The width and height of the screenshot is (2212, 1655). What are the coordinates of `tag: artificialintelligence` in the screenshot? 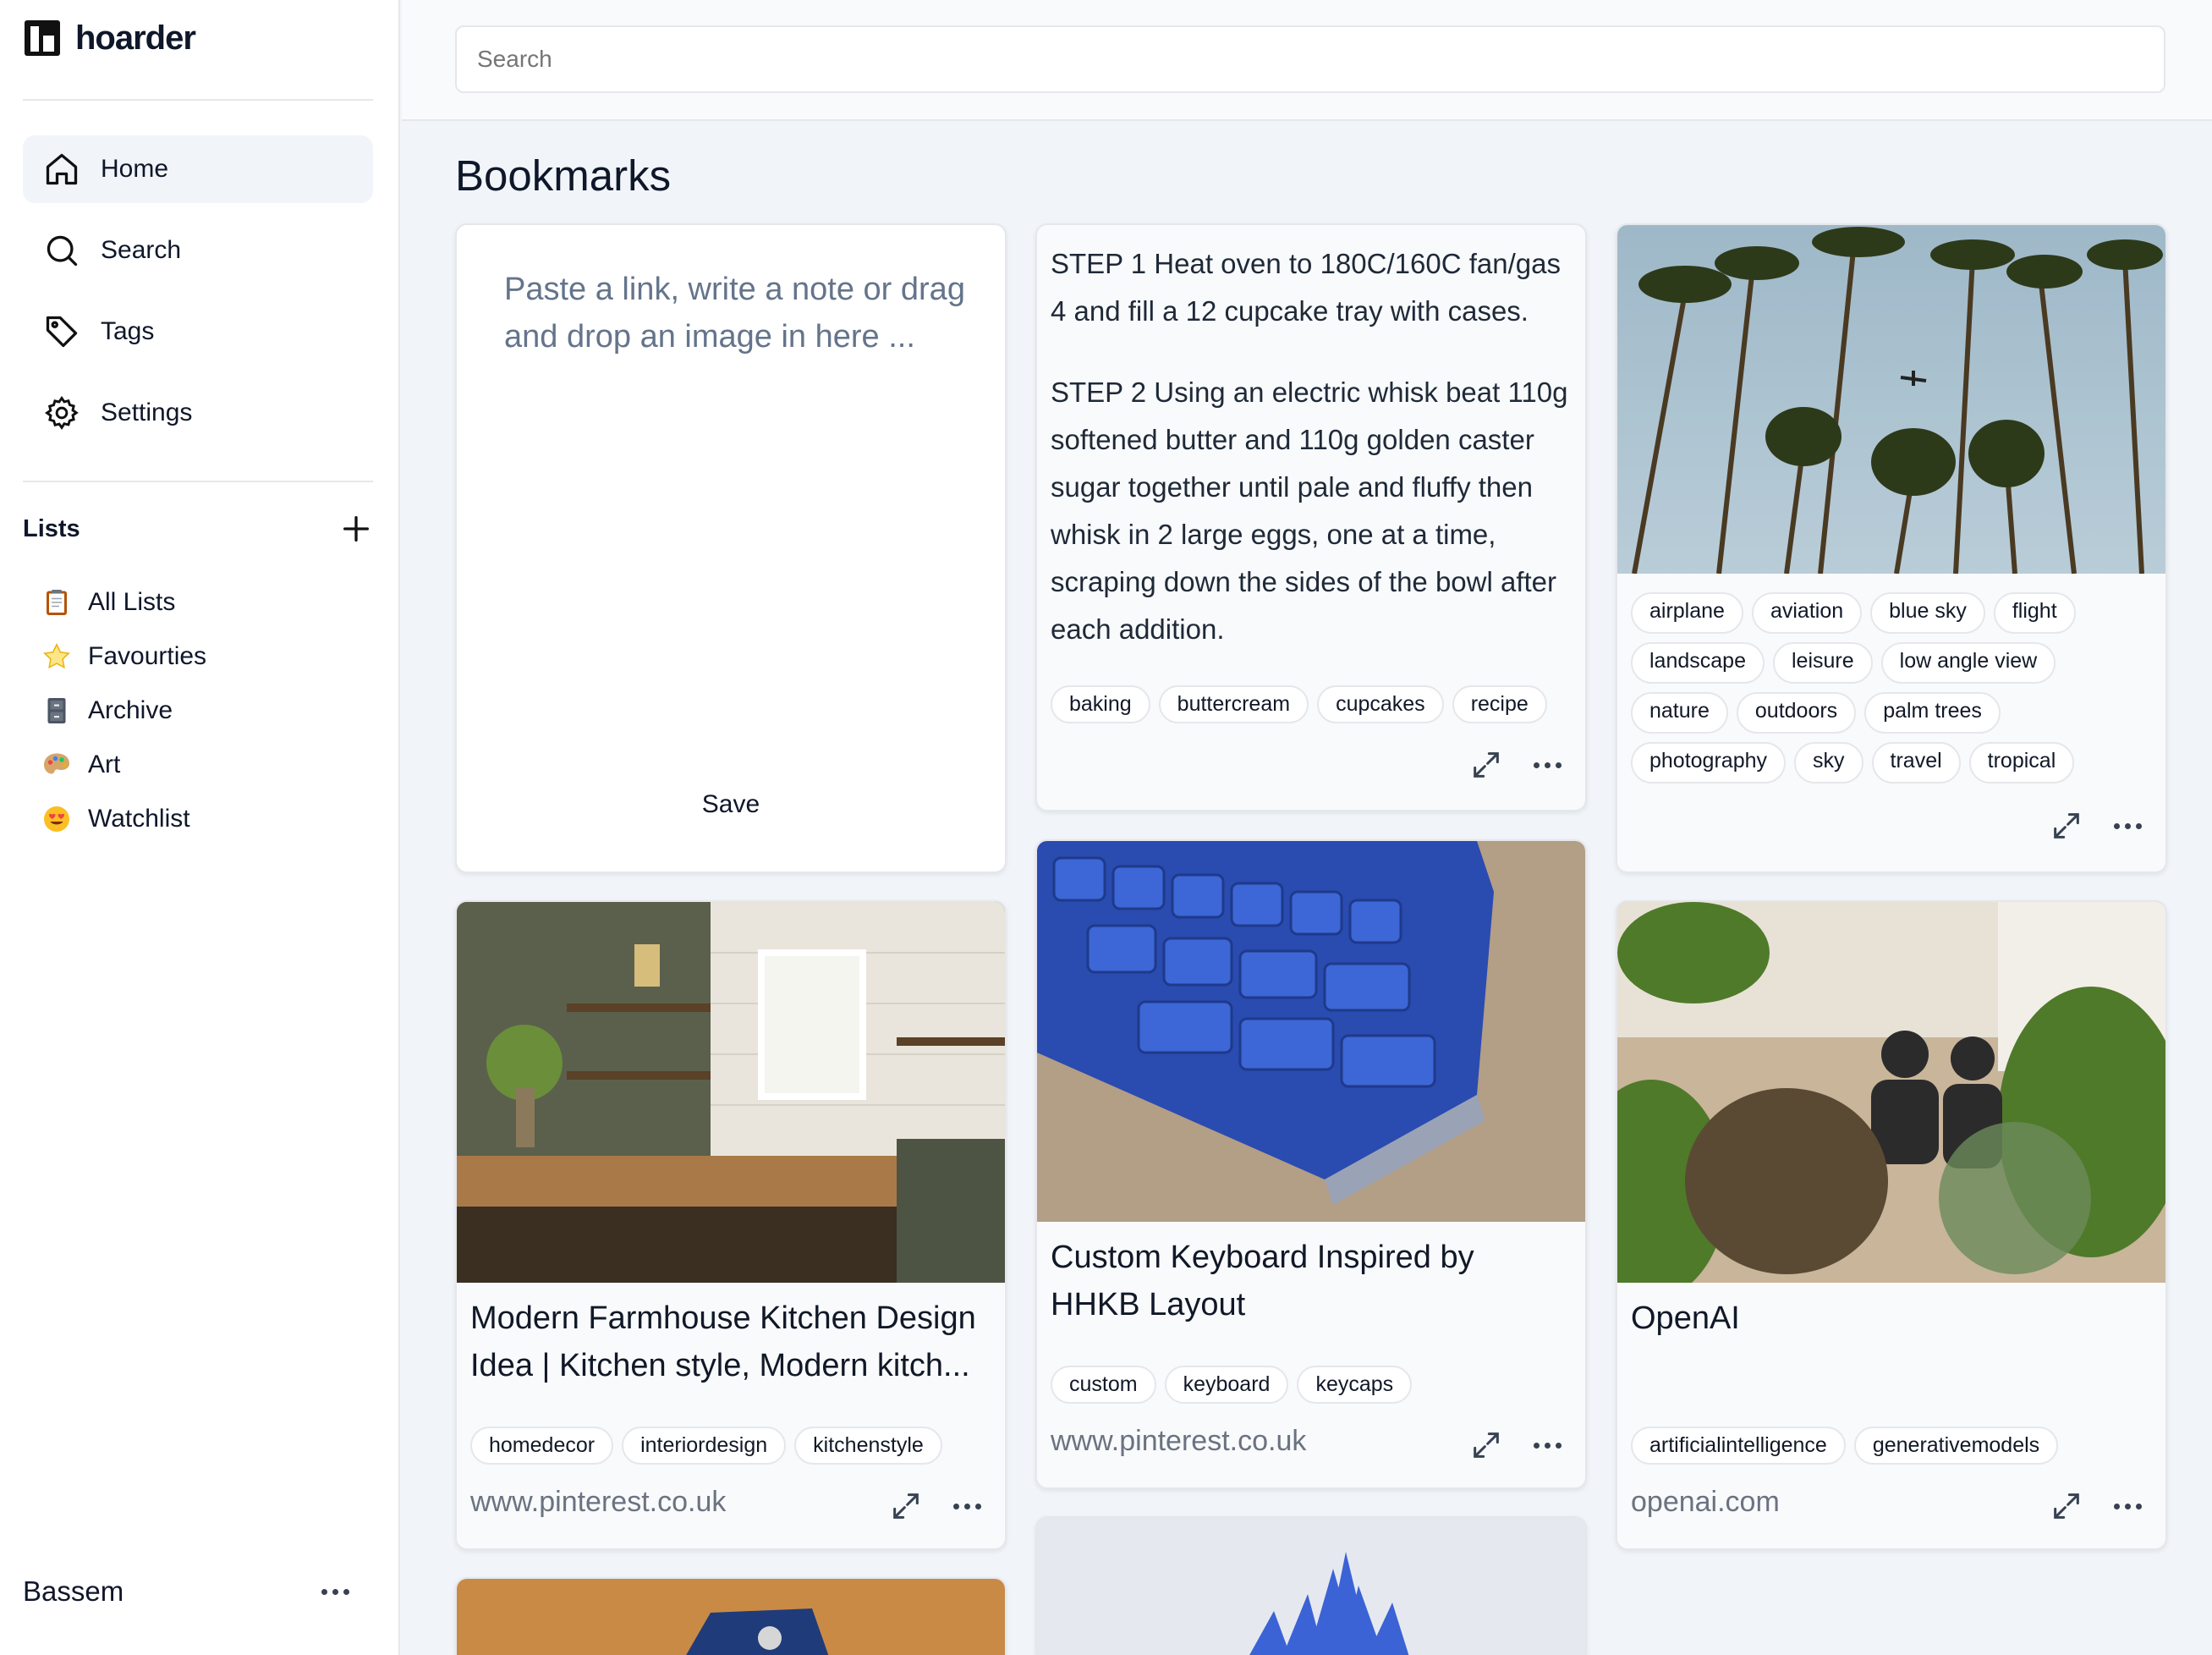 It's located at (1738, 1446).